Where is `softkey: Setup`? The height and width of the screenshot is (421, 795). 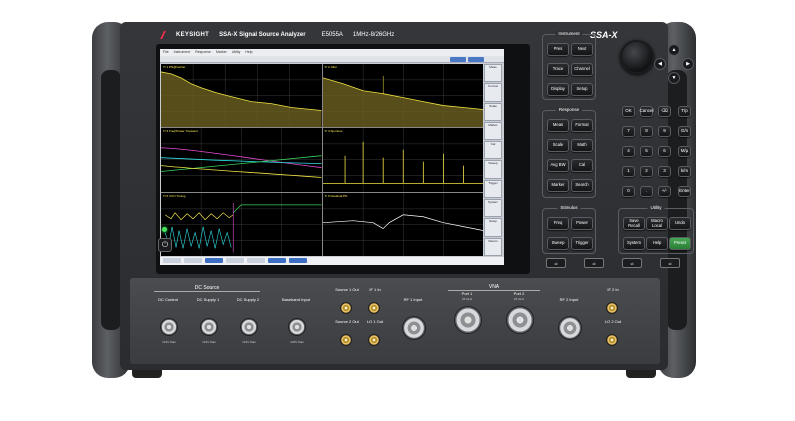
softkey: Setup is located at coordinates (493, 227).